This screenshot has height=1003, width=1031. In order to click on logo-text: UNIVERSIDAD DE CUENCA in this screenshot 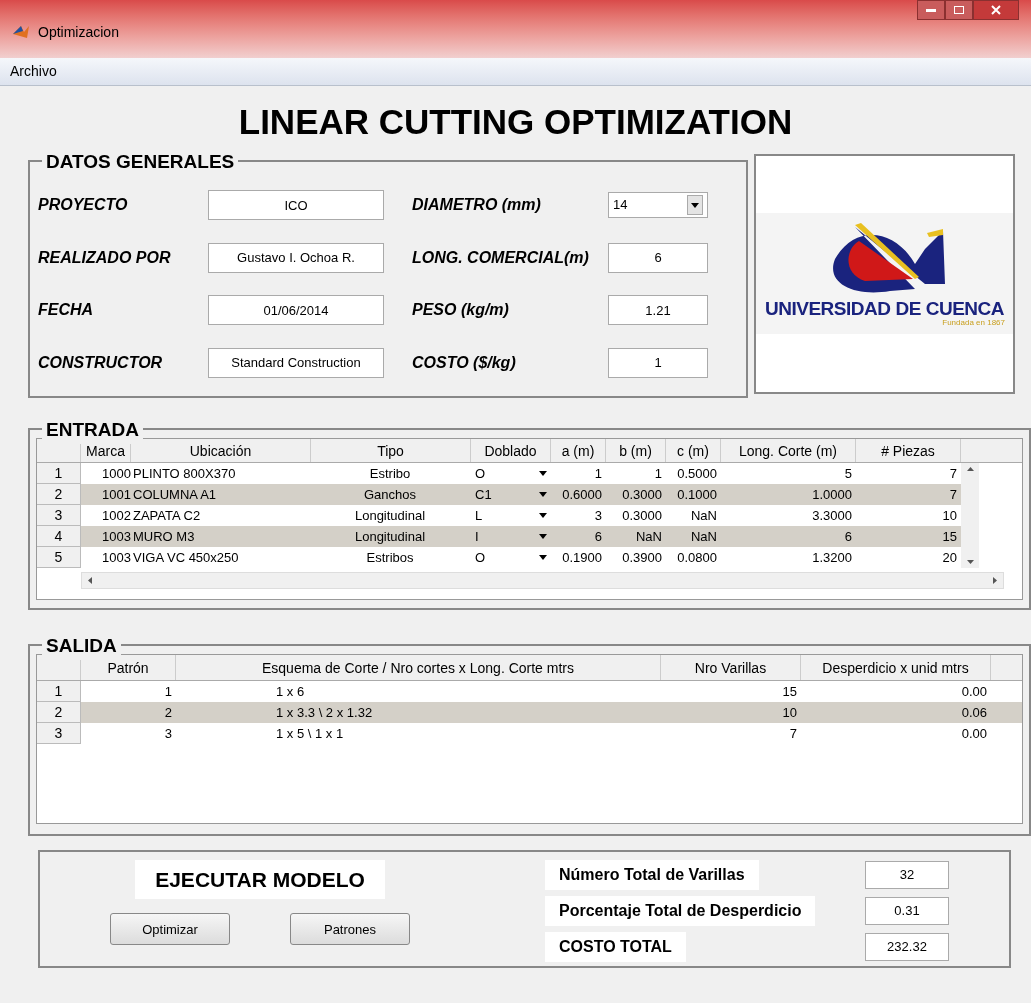, I will do `click(884, 309)`.